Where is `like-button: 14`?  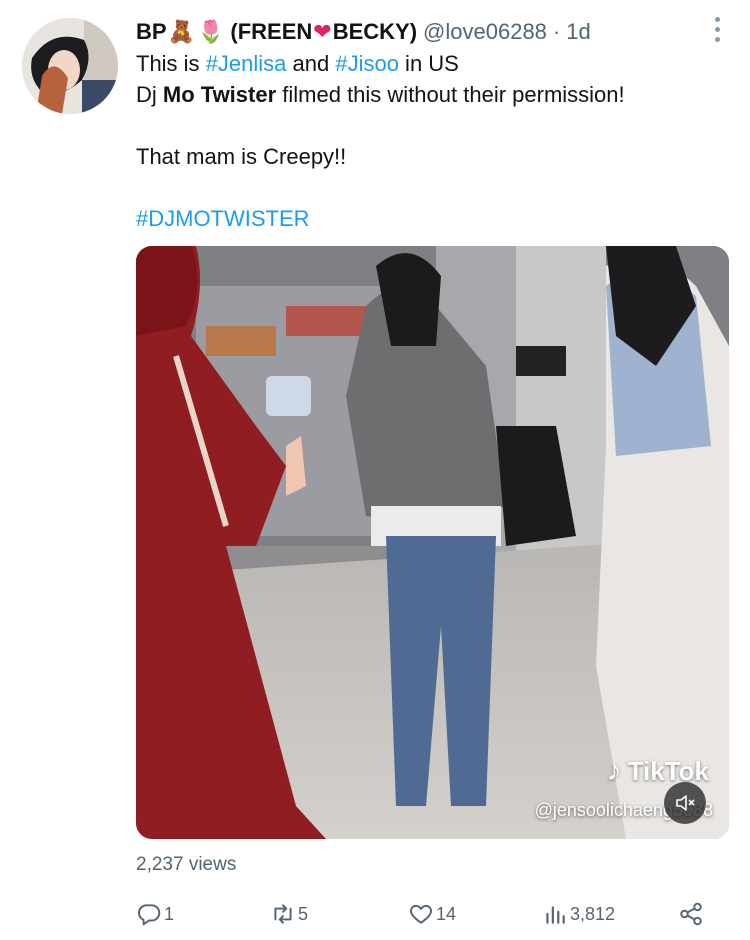
like-button: 14 is located at coordinates (432, 914).